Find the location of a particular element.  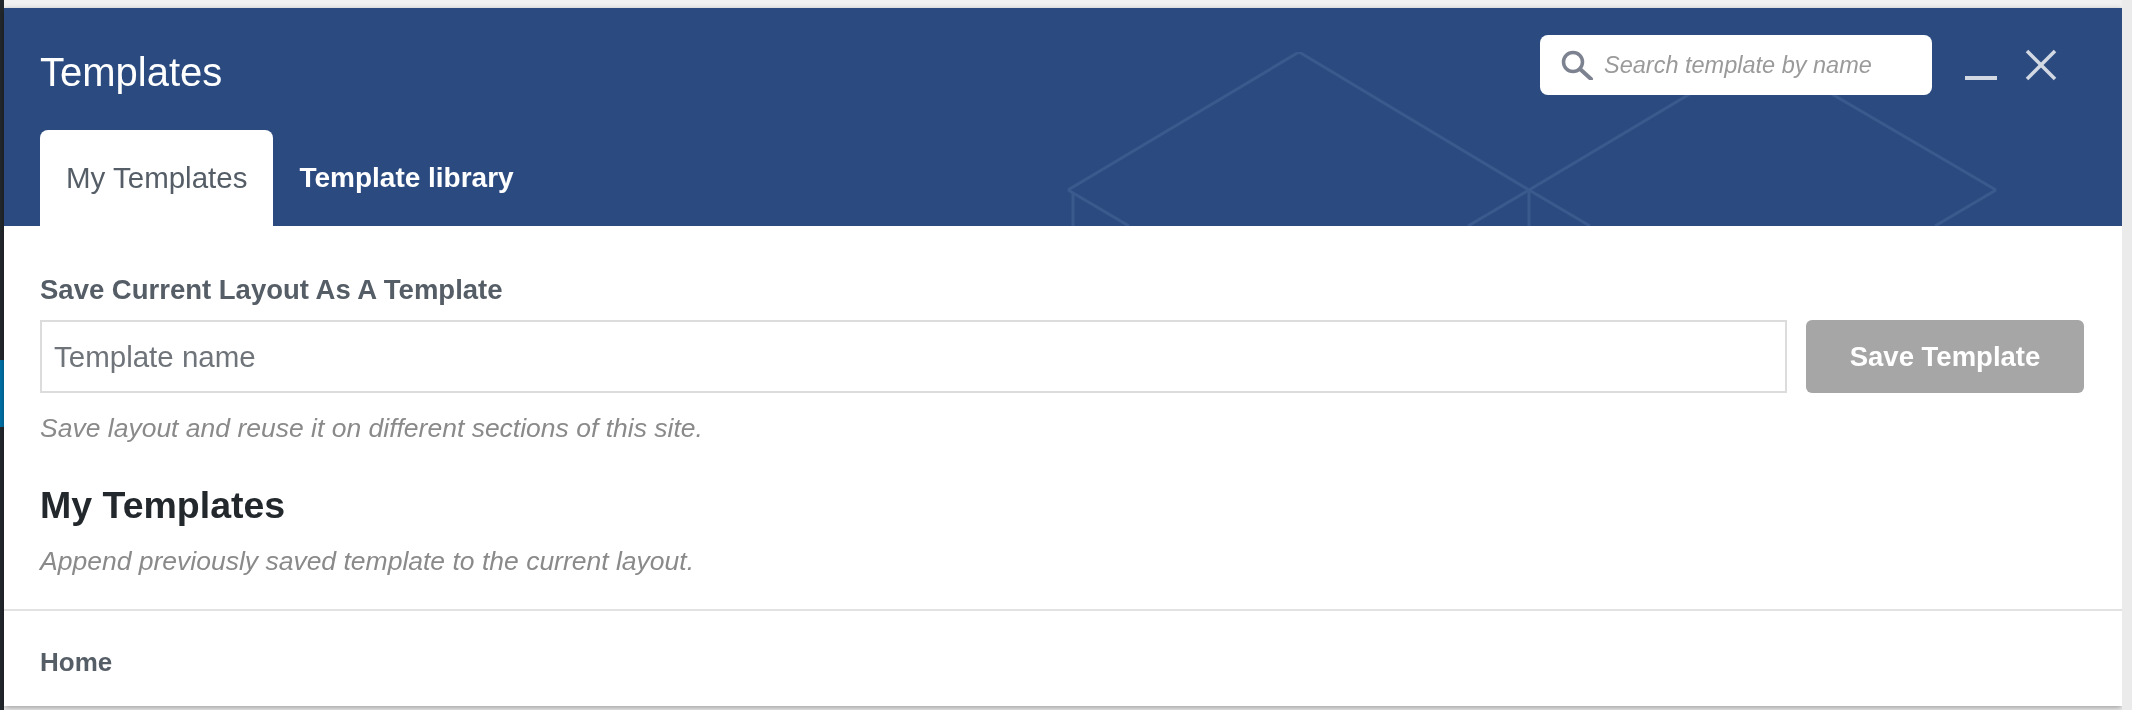

search-icon is located at coordinates (1577, 65).